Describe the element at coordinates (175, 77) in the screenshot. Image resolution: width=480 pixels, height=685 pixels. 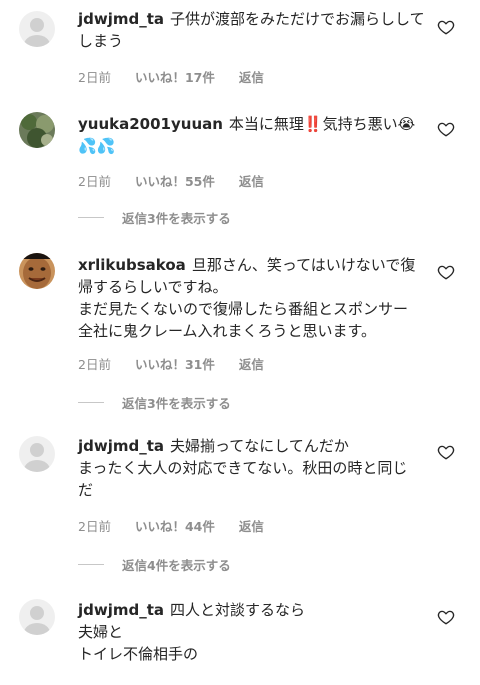
I see `likes-count: いいね！17件` at that location.